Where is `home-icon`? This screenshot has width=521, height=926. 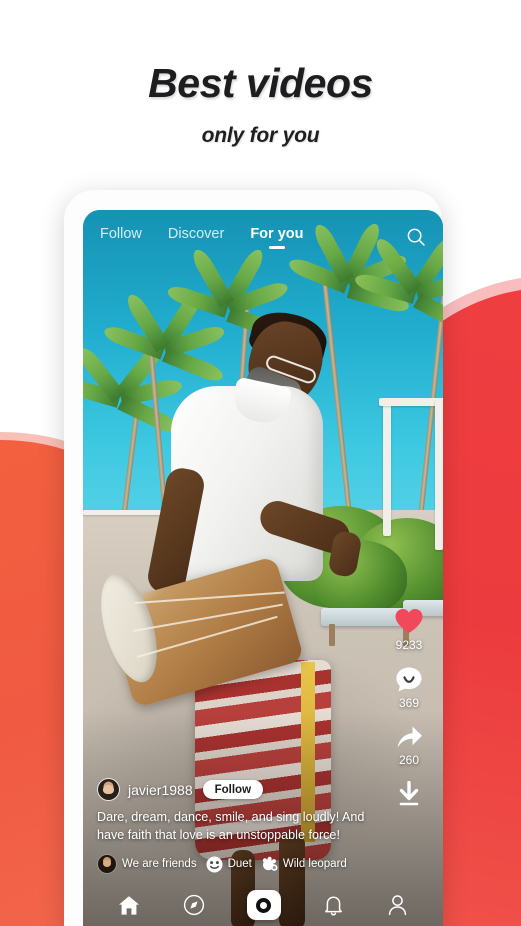 home-icon is located at coordinates (129, 905).